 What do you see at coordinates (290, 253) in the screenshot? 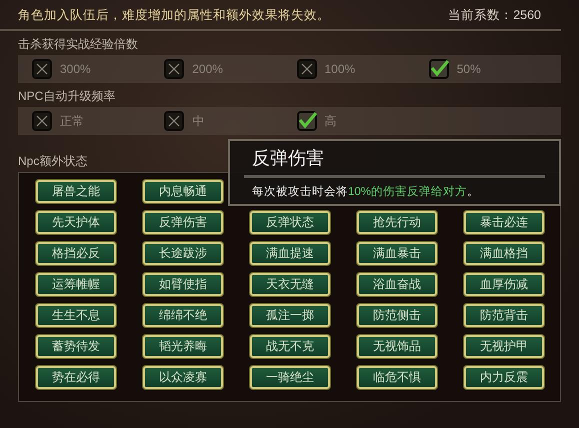
I see `status-button: 满血提速` at bounding box center [290, 253].